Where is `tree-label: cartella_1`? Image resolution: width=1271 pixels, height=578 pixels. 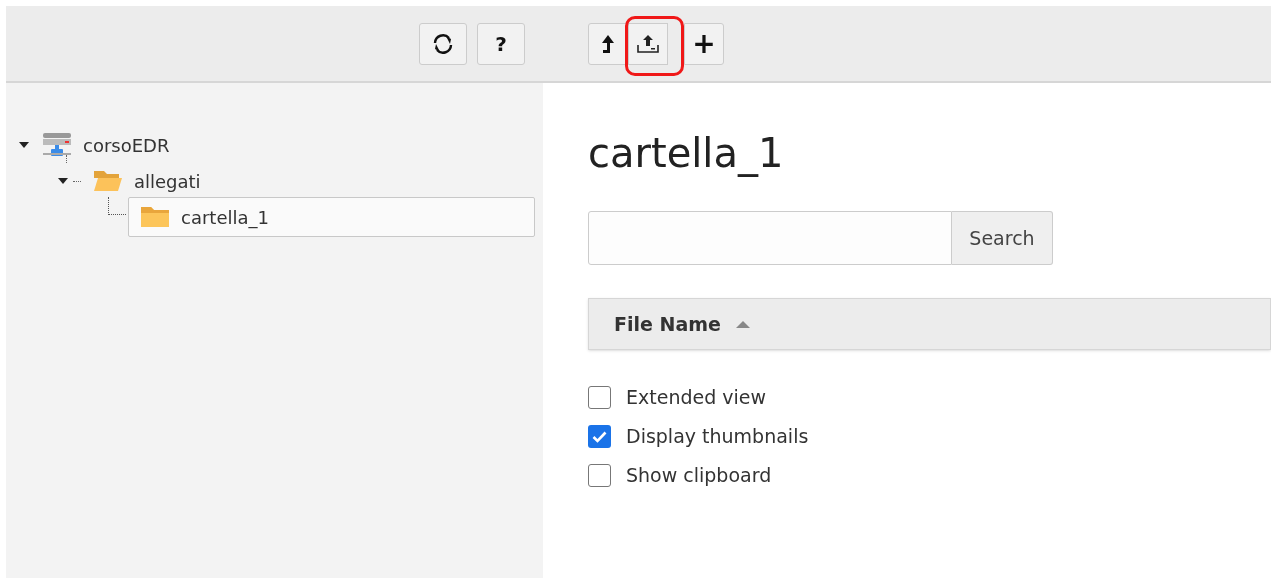 tree-label: cartella_1 is located at coordinates (225, 218).